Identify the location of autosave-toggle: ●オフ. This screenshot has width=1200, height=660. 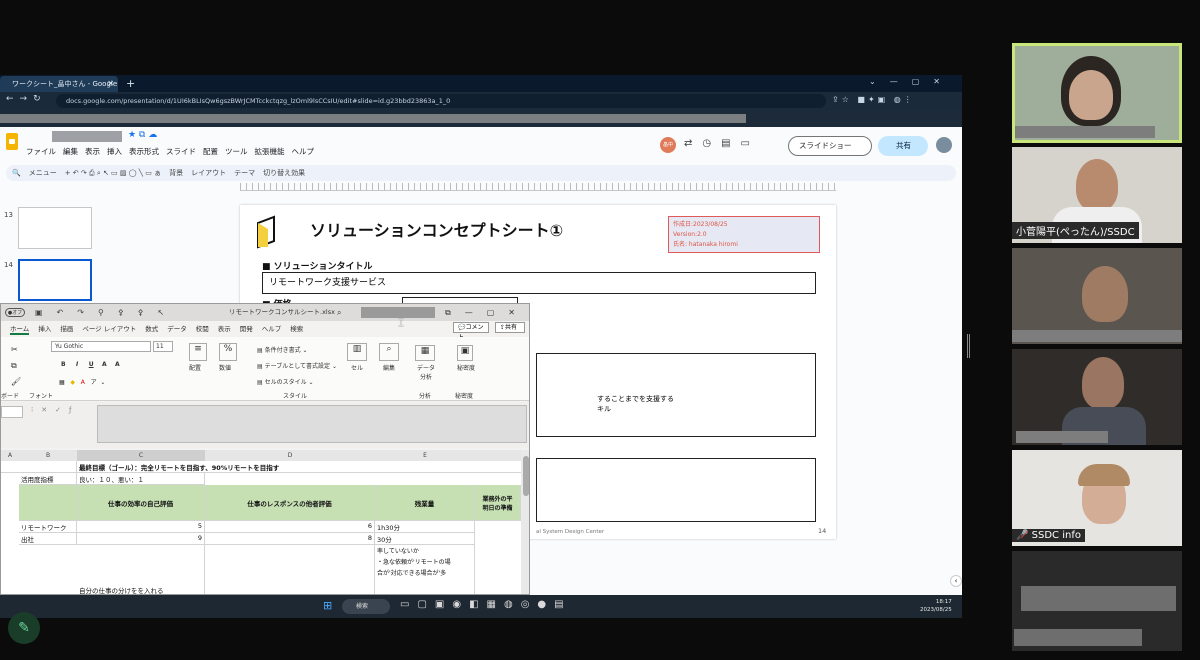
(15, 312).